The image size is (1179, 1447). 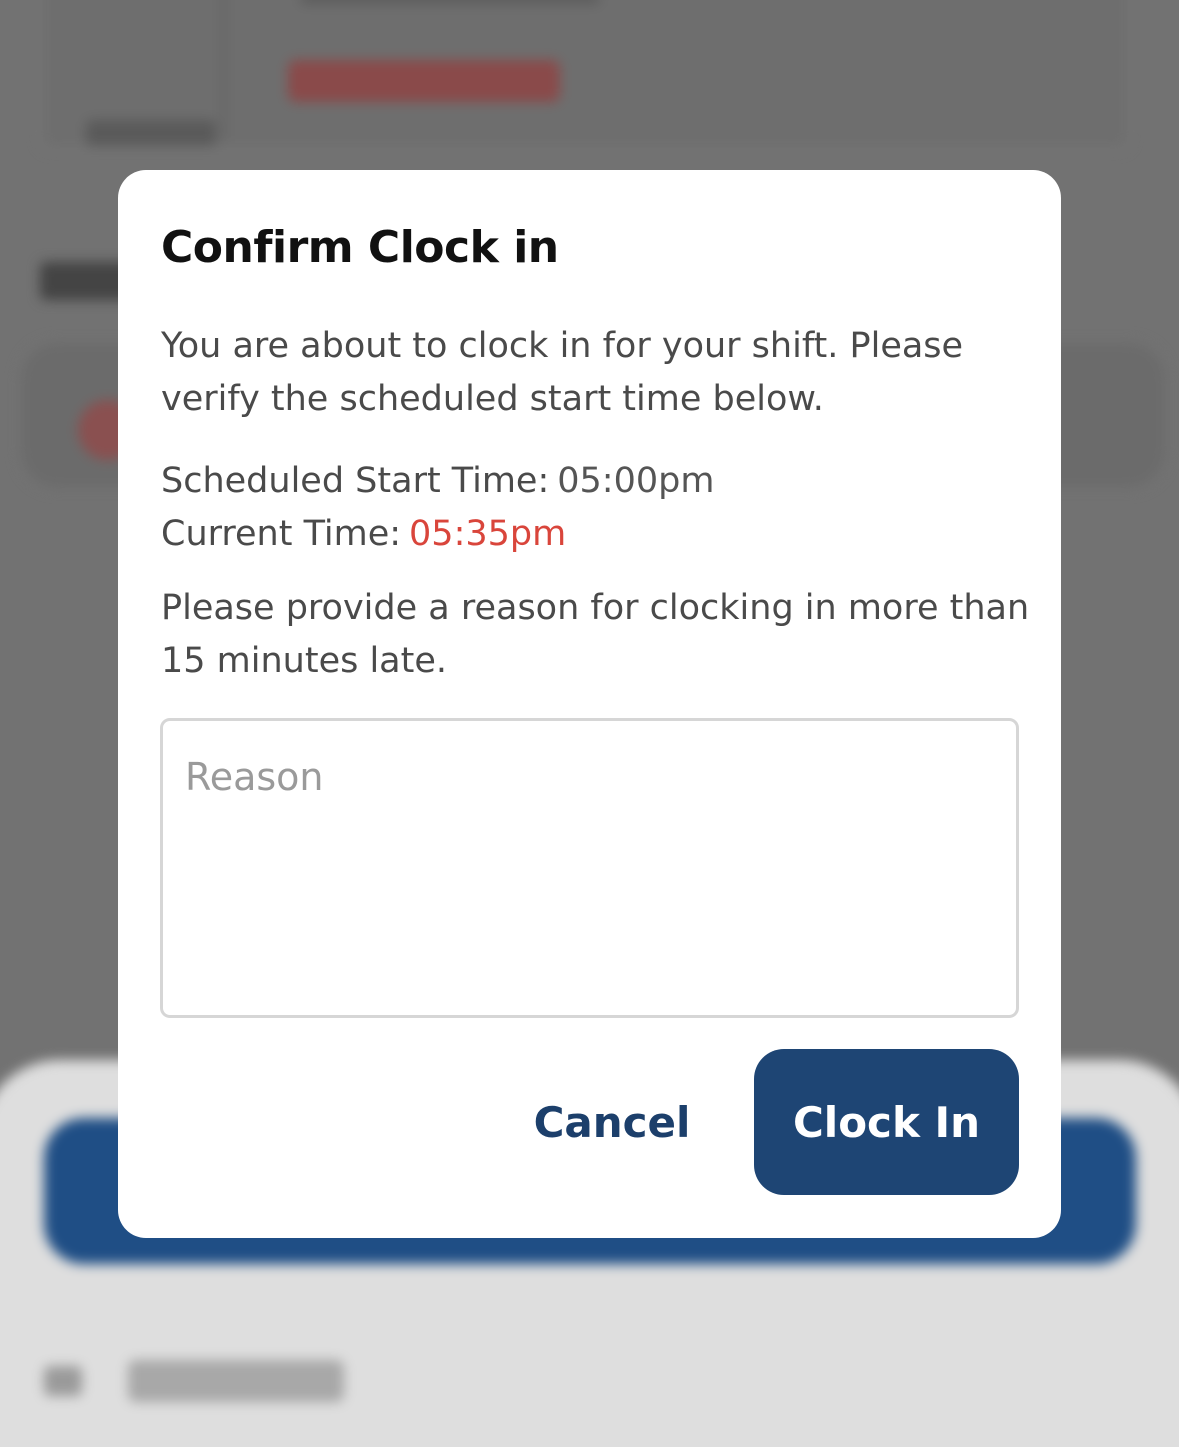 What do you see at coordinates (488, 534) in the screenshot?
I see `current-time-value: 05:35pm` at bounding box center [488, 534].